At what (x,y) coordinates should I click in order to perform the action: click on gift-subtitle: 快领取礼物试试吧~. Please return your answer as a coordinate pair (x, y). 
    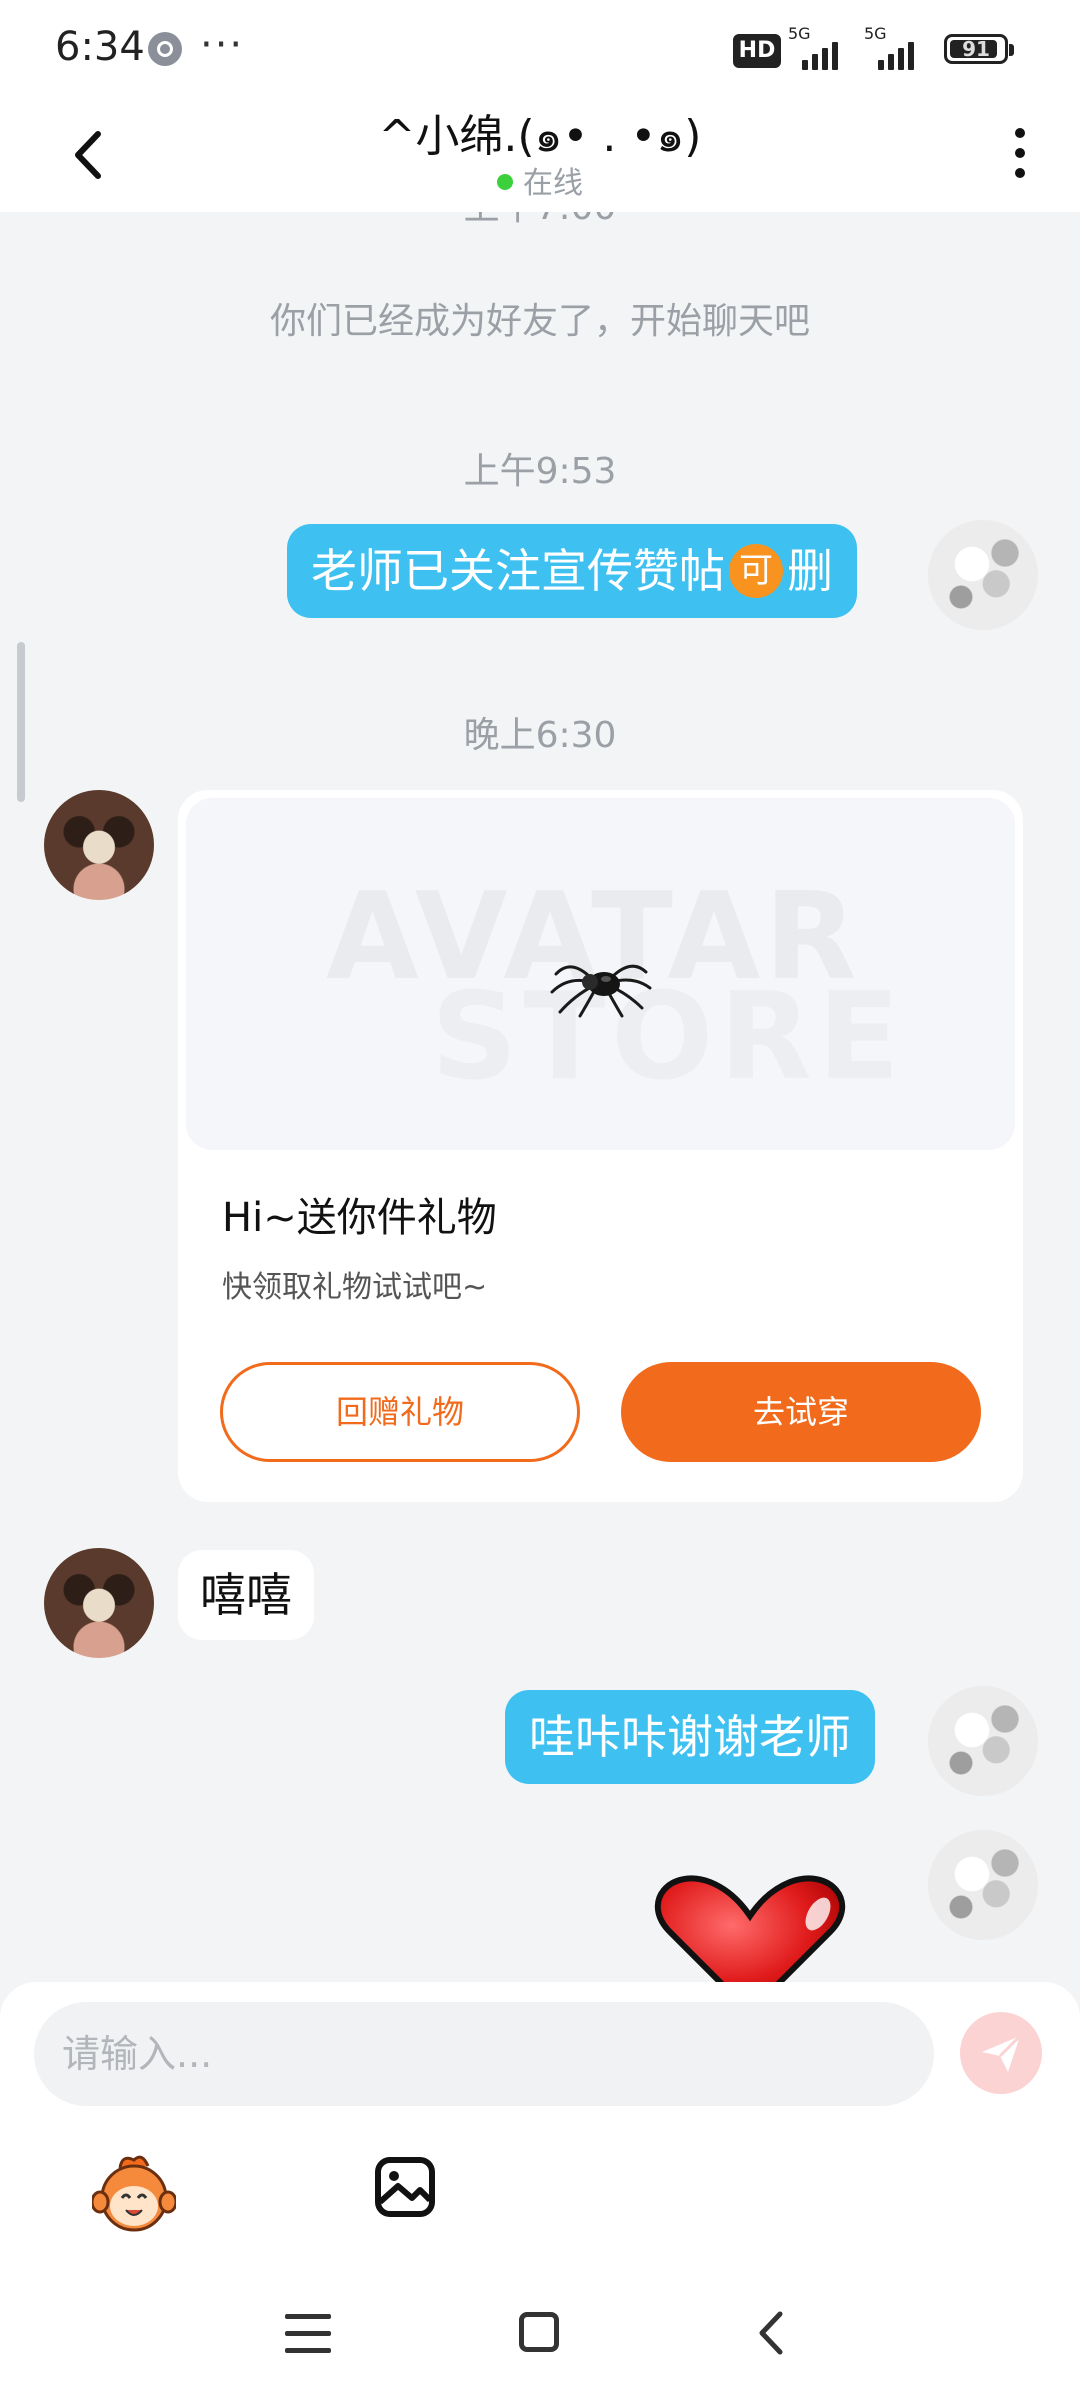
    Looking at the image, I should click on (355, 1287).